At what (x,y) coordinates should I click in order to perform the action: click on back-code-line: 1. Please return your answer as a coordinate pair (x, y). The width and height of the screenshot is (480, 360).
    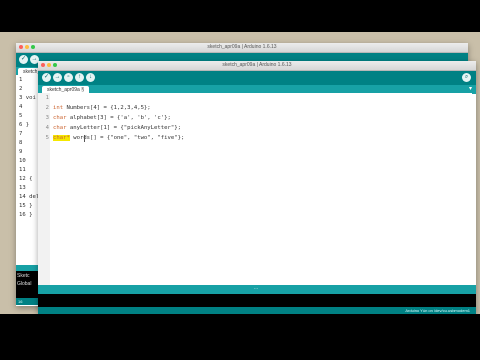
    Looking at the image, I should click on (21, 80).